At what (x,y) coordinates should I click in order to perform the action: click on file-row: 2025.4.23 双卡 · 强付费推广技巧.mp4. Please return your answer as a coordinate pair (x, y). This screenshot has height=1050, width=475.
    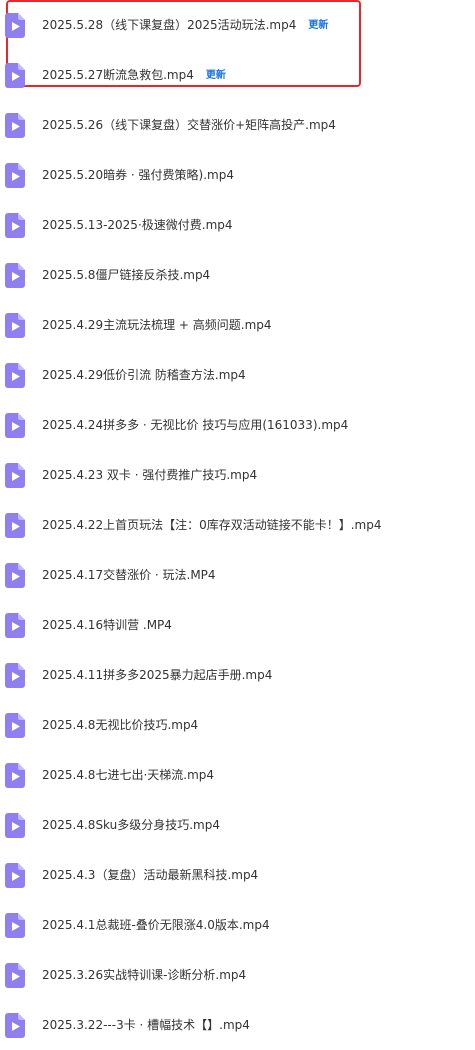
    Looking at the image, I should click on (237, 475).